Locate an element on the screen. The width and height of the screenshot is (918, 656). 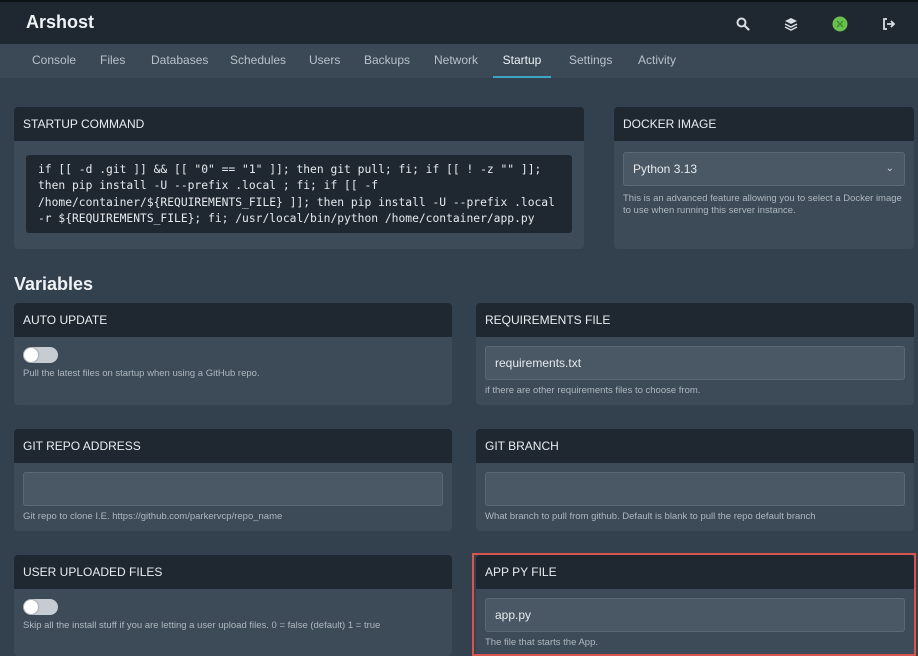
layers-icon is located at coordinates (791, 24).